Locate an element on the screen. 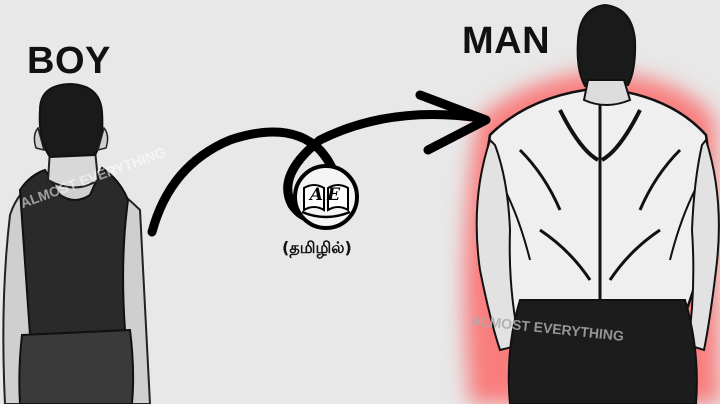 This screenshot has width=720, height=404. man-label: MAN is located at coordinates (506, 41).